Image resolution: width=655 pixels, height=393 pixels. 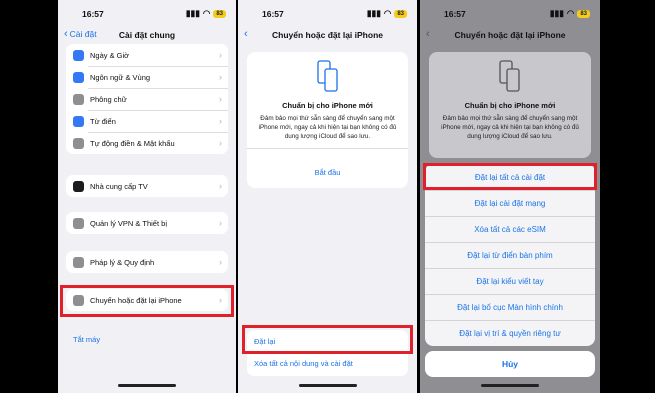 What do you see at coordinates (122, 262) in the screenshot?
I see `settings-row-label: Pháp lý & Quy định` at bounding box center [122, 262].